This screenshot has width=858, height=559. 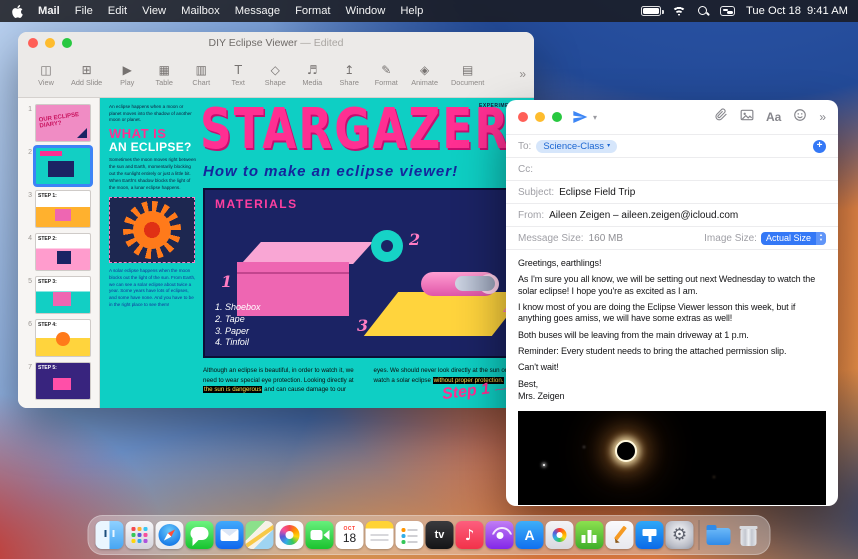 I want to click on keynote-tool-media: ♬ Media, so click(x=312, y=75).